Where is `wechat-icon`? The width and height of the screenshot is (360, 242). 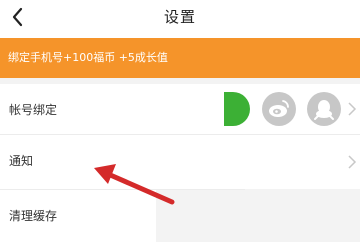
wechat-icon is located at coordinates (237, 109).